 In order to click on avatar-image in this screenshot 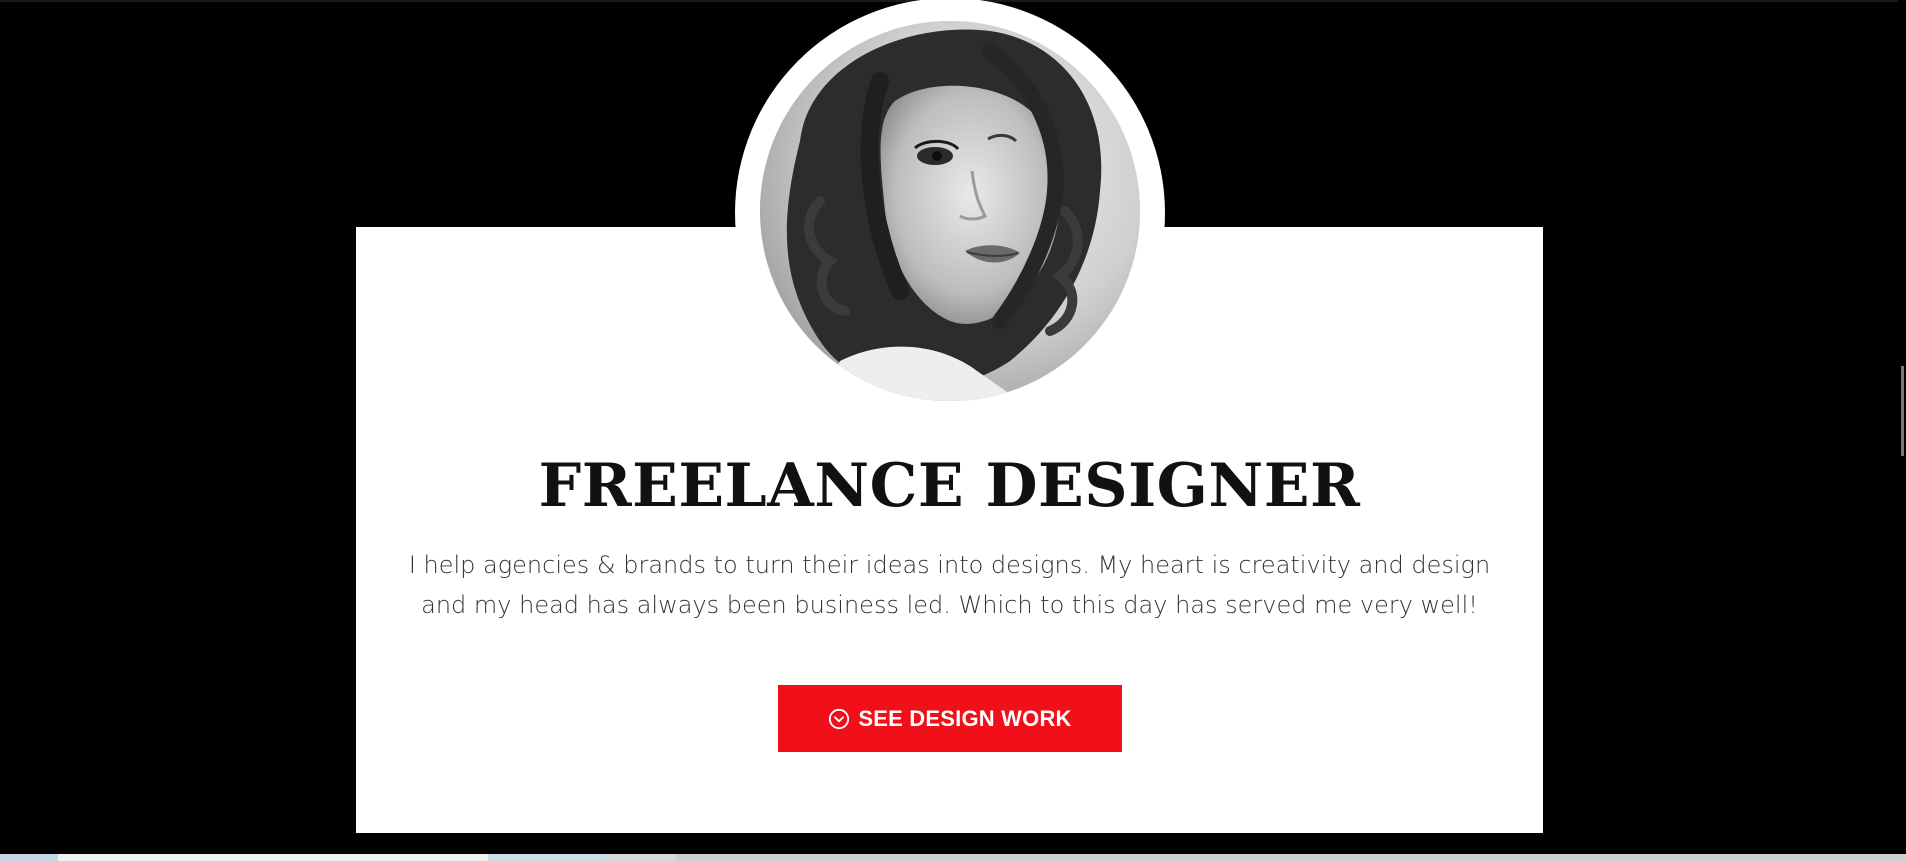, I will do `click(950, 211)`.